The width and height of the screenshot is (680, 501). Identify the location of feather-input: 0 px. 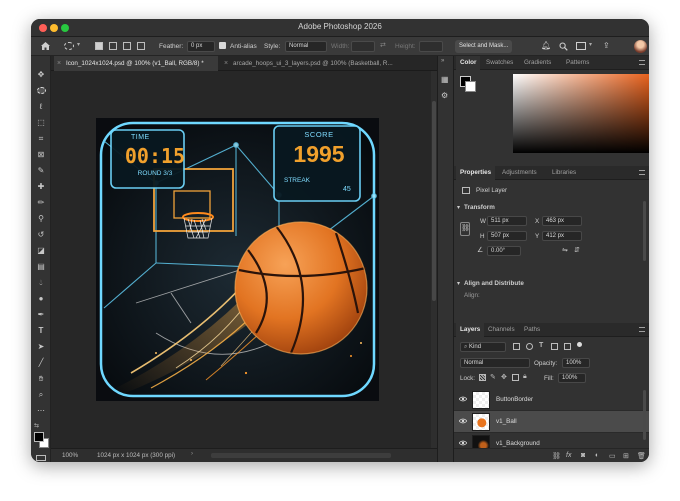
(201, 46).